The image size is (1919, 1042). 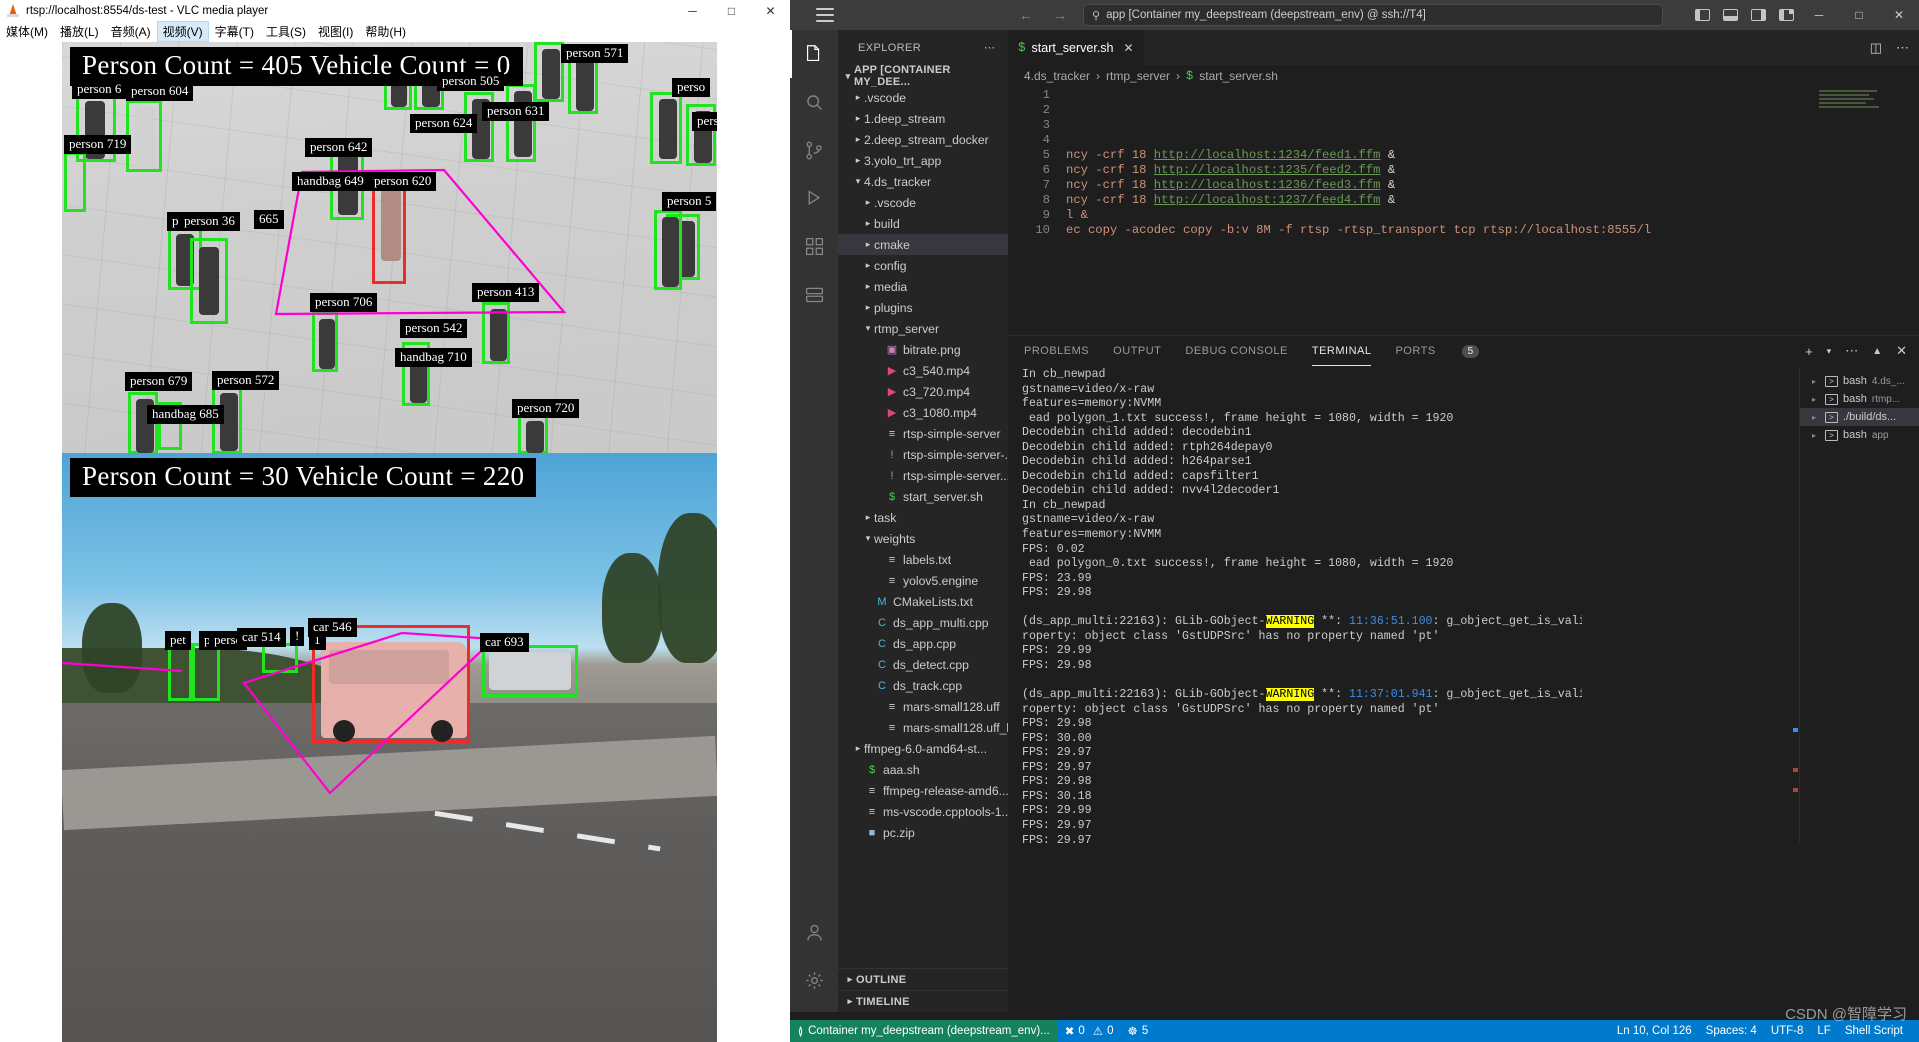 What do you see at coordinates (1786, 15) in the screenshot?
I see `layout-grid-icon` at bounding box center [1786, 15].